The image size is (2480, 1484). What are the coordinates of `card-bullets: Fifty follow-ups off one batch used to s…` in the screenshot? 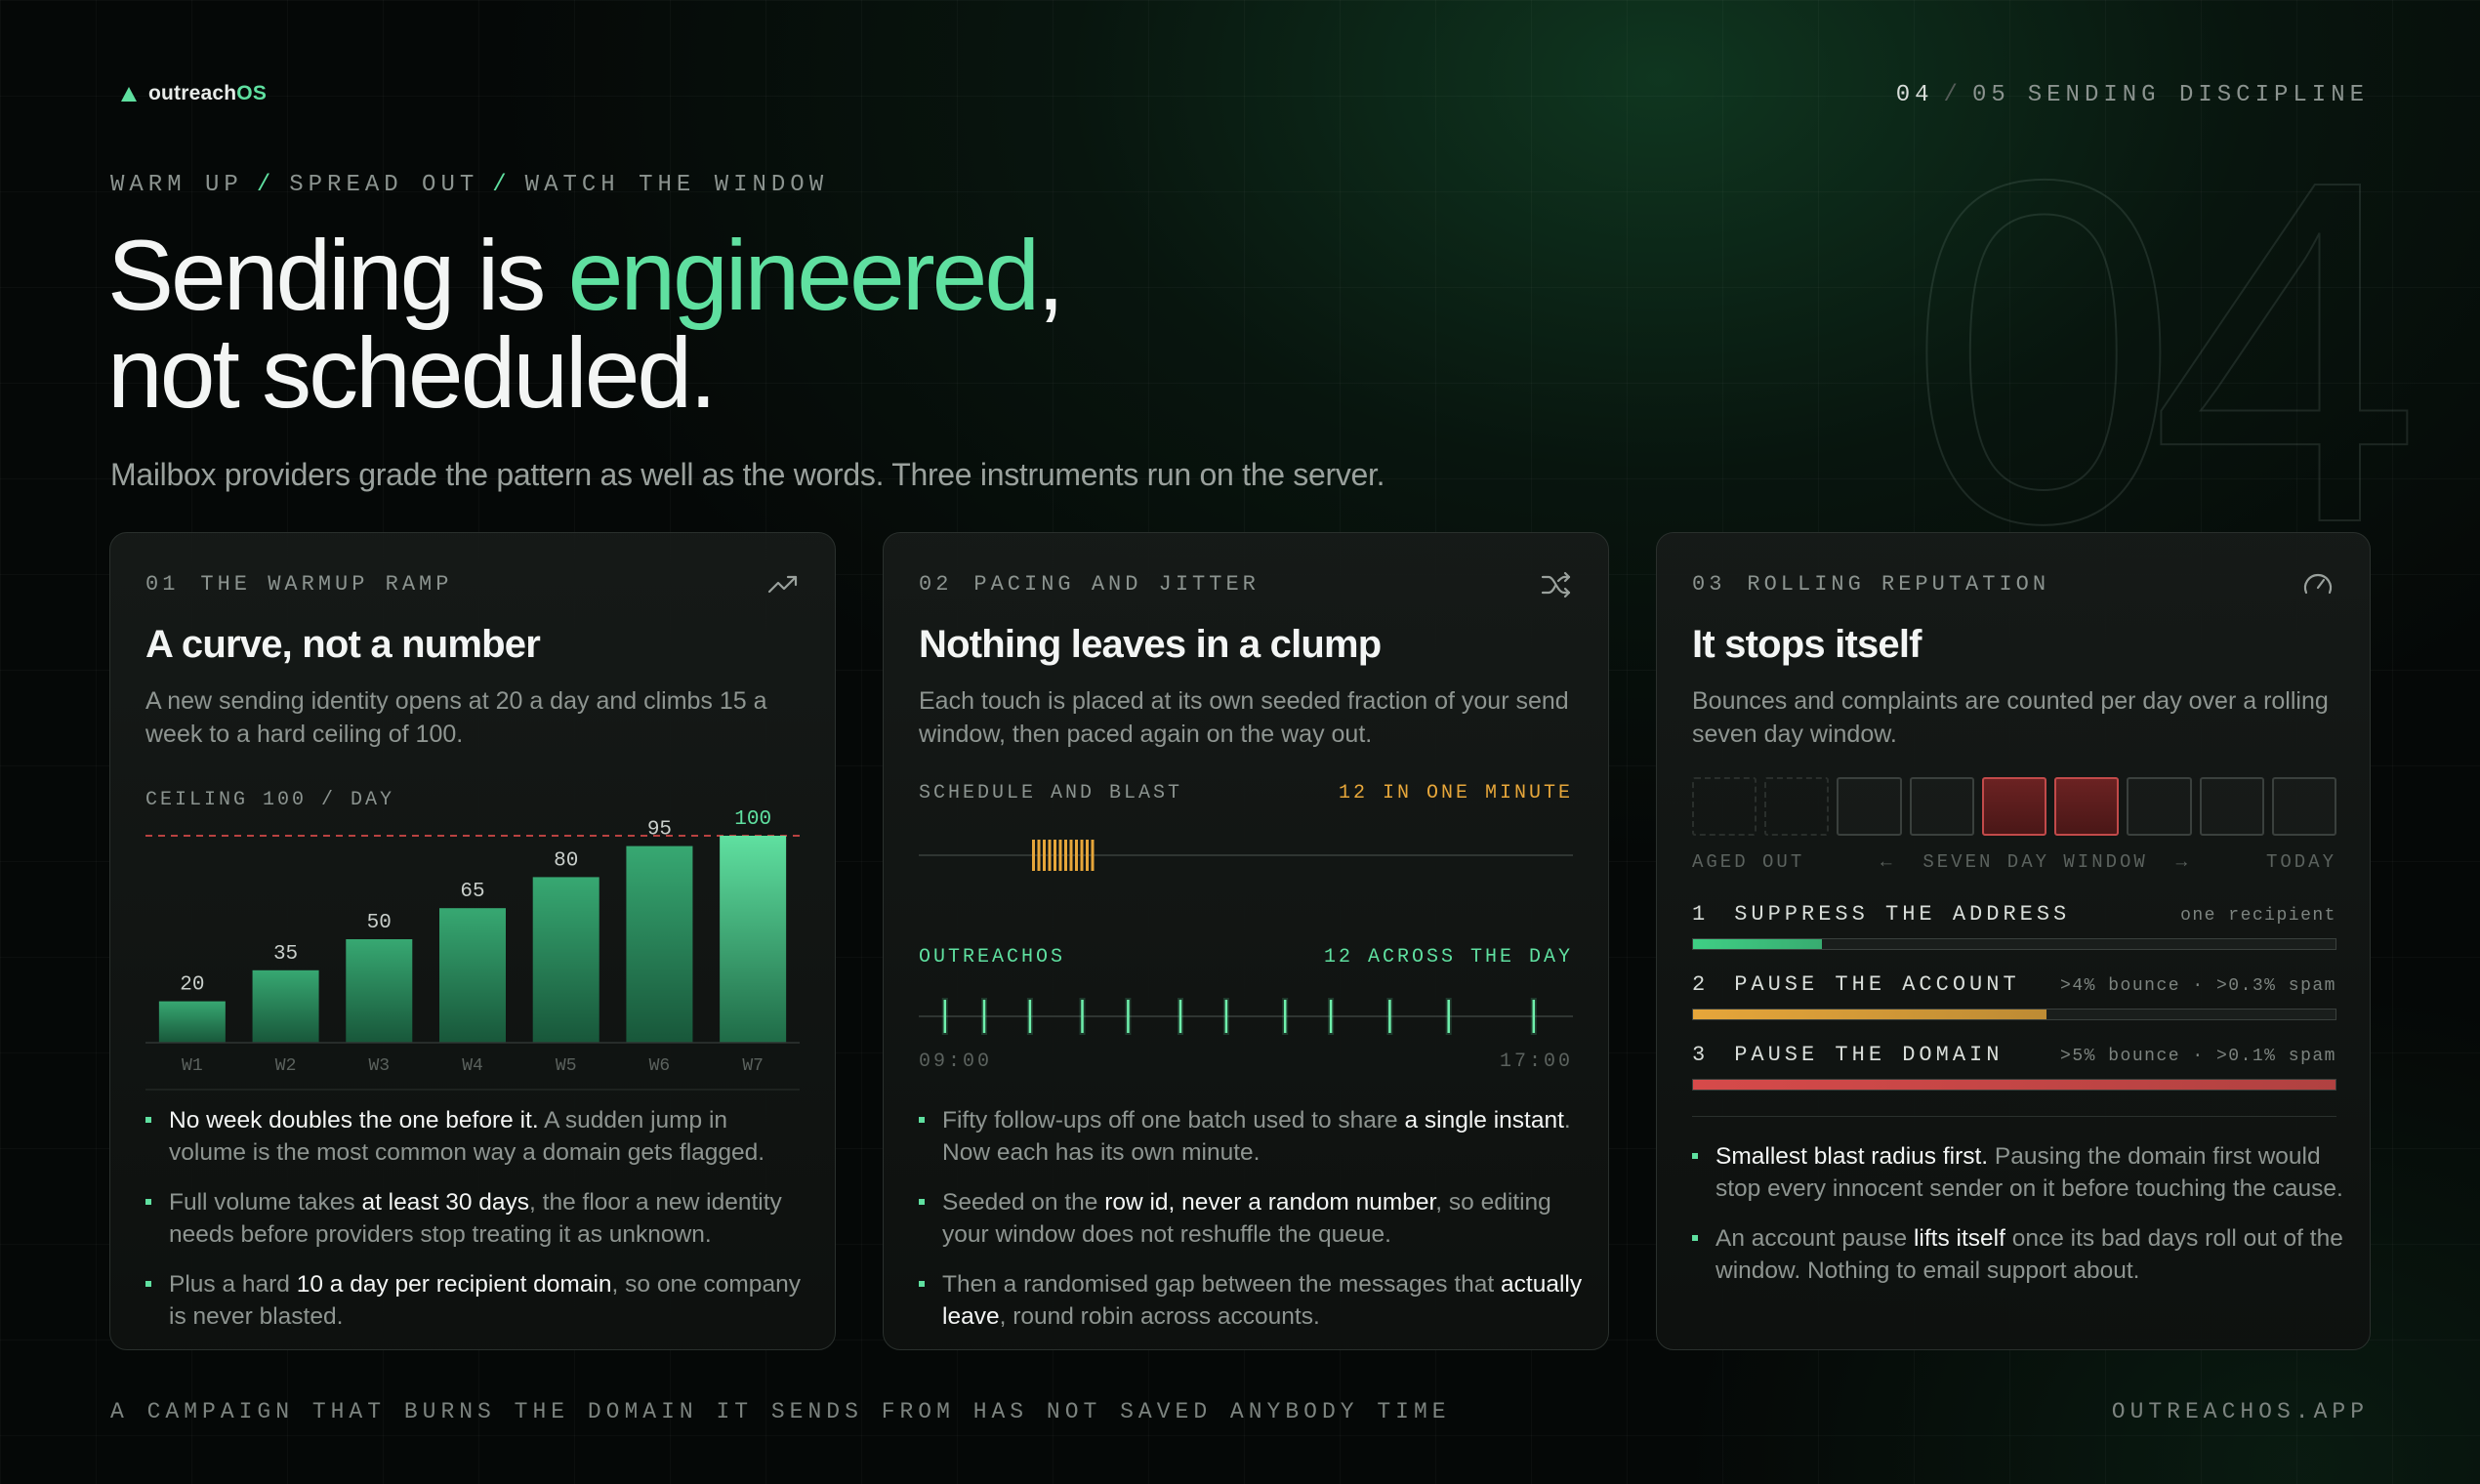 It's located at (1251, 1227).